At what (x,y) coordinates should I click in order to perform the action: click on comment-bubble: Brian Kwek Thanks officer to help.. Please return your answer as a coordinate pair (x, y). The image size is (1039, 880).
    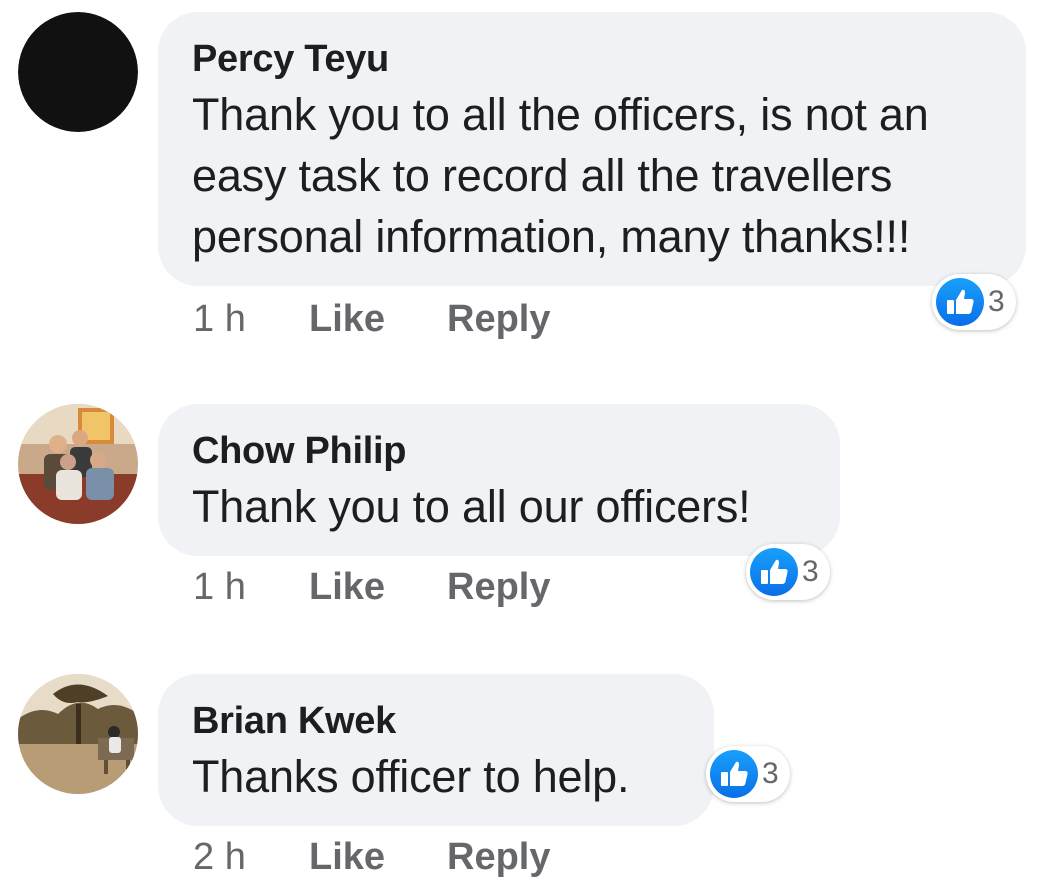
    Looking at the image, I should click on (436, 750).